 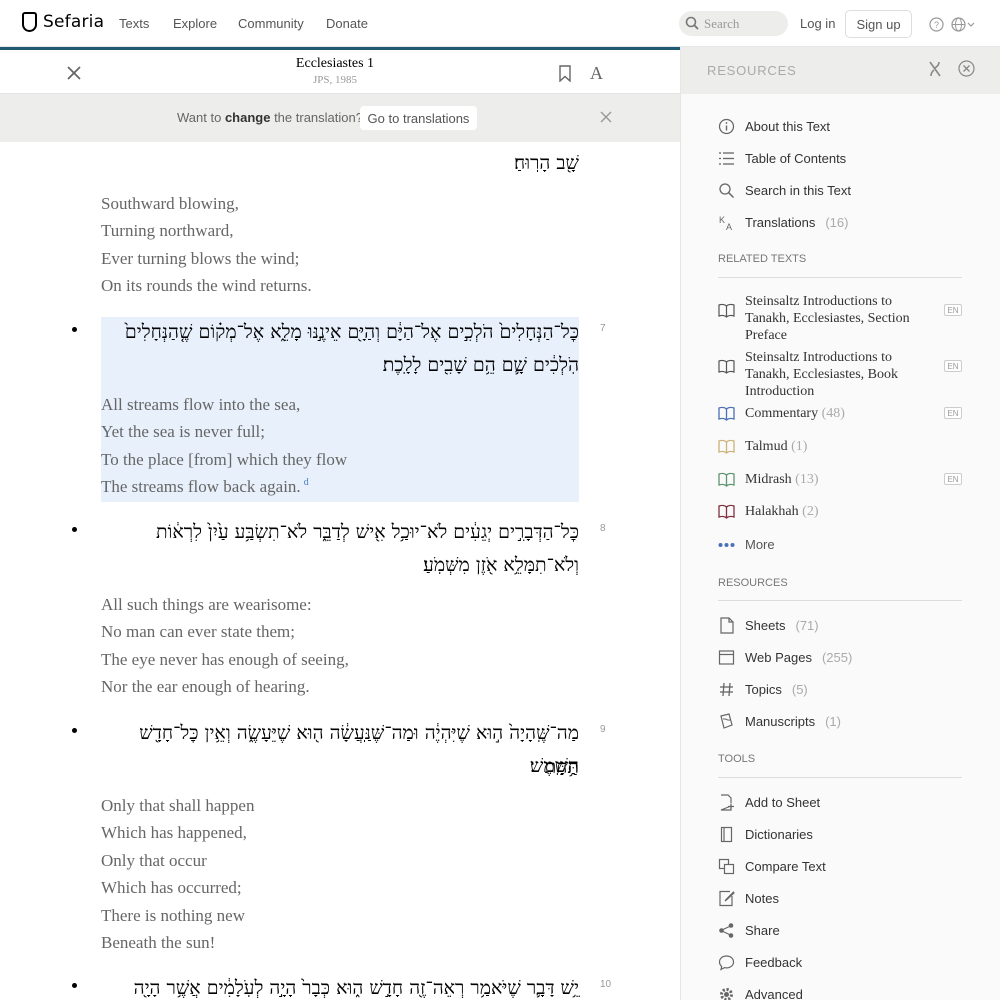 What do you see at coordinates (762, 930) in the screenshot?
I see `share-label: Share` at bounding box center [762, 930].